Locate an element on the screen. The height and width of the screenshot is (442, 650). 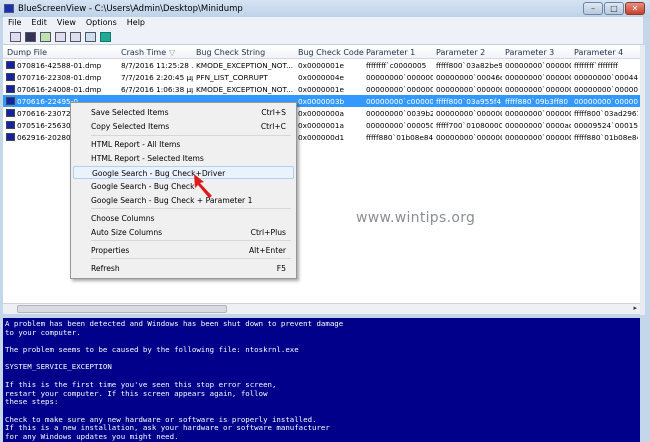
cell-parameter-4: fffff800`03ad2961 is located at coordinates (606, 113).